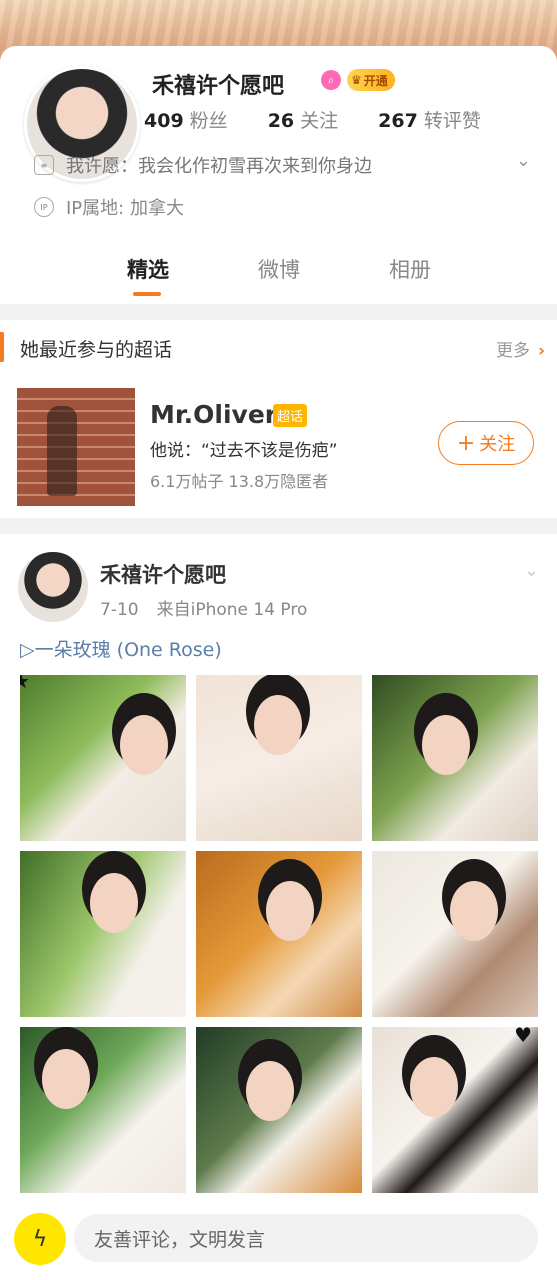  Describe the element at coordinates (512, 351) in the screenshot. I see `more-label: 更多` at that location.